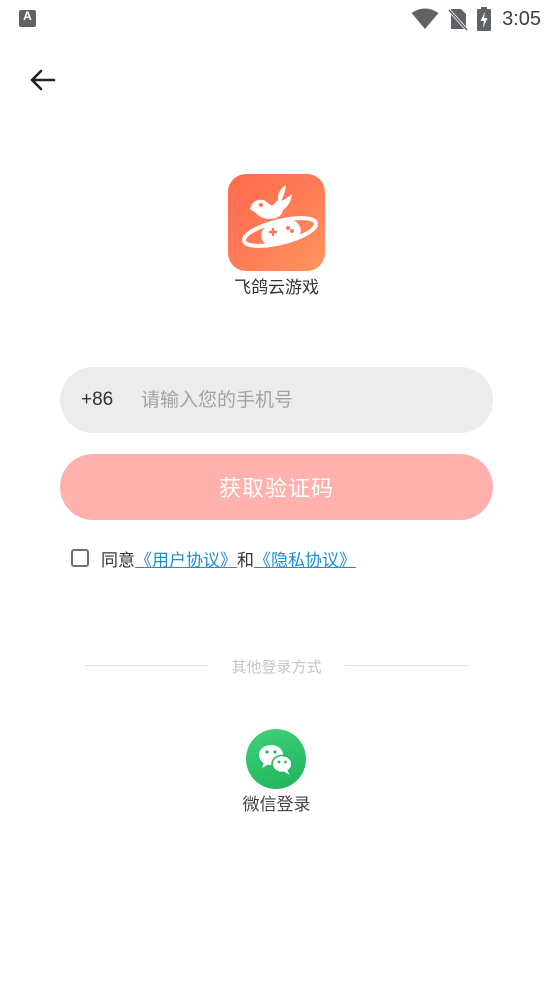  I want to click on status-time: 3:05, so click(521, 18).